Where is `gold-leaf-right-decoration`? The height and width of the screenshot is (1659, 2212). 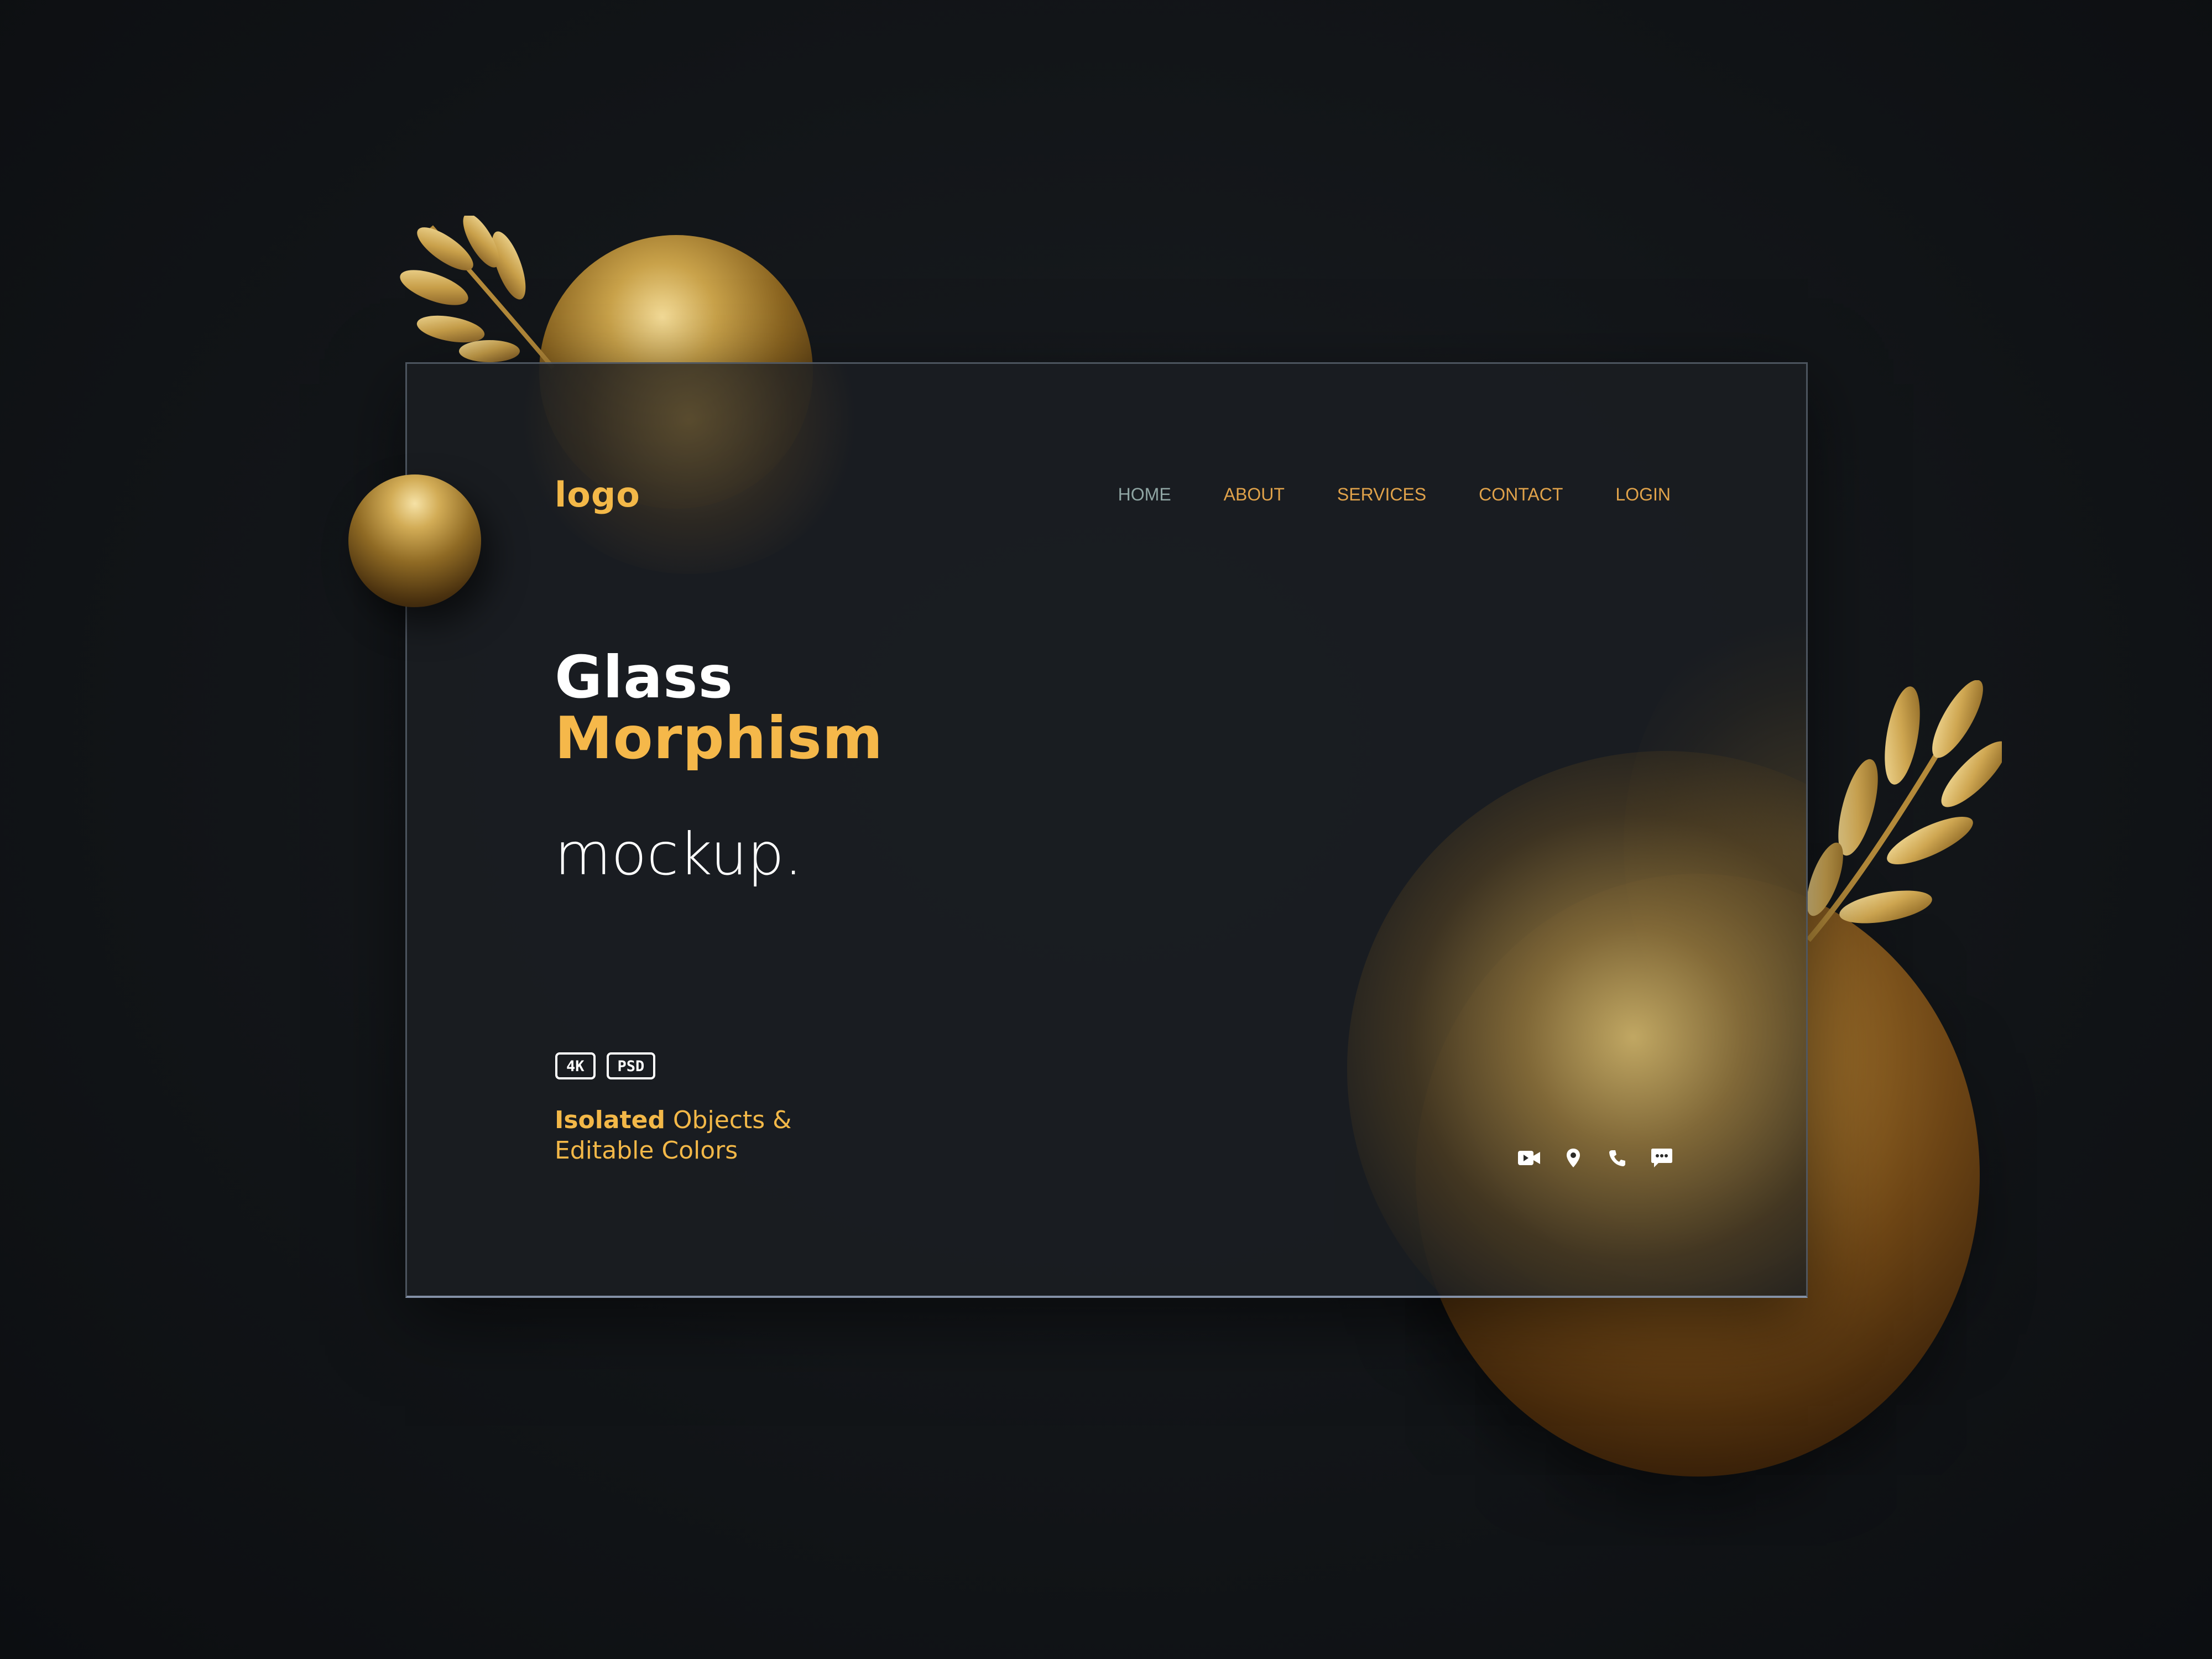
gold-leaf-right-decoration is located at coordinates (1900, 835).